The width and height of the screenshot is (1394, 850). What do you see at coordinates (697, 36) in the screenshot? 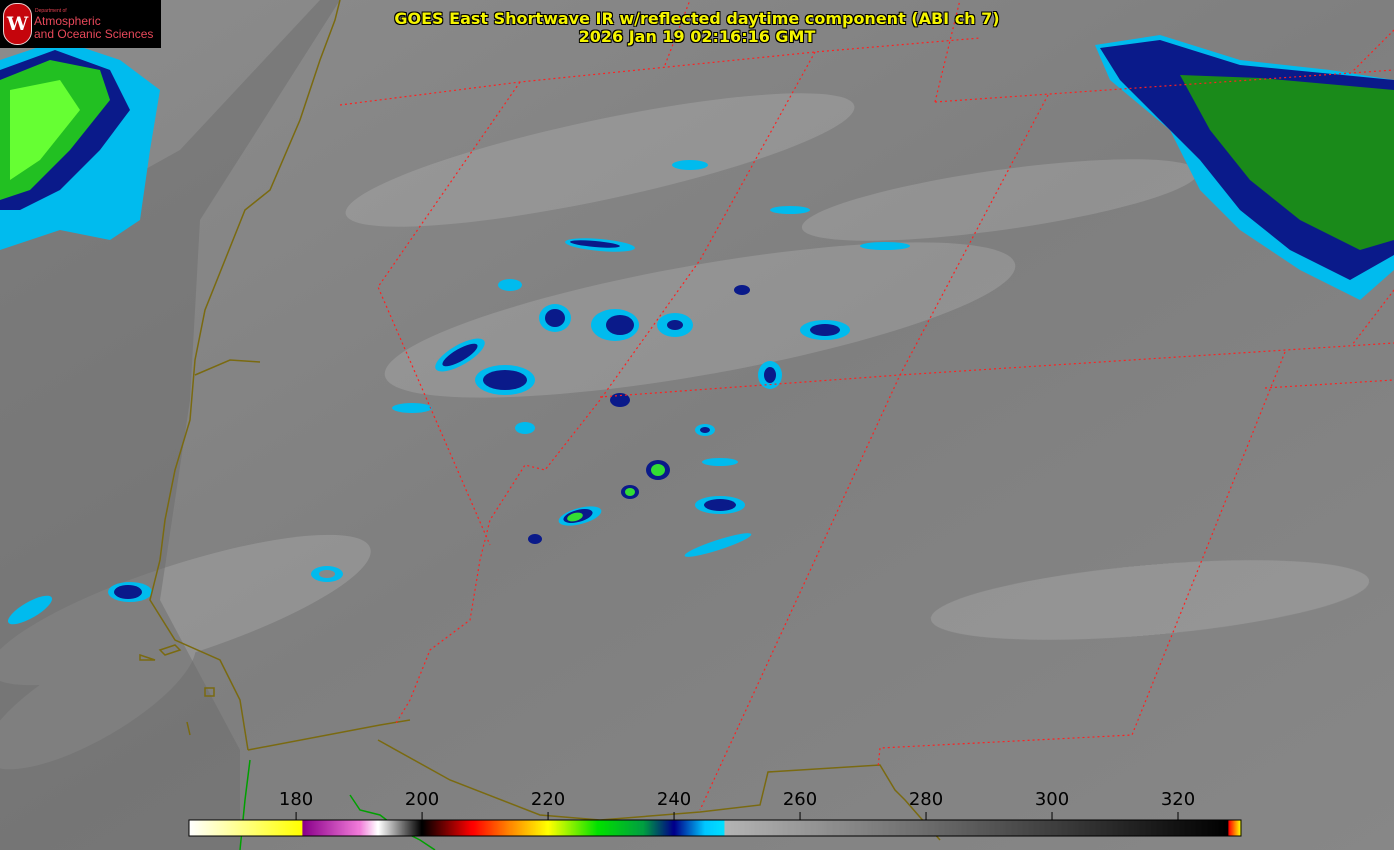
I see `image-timestamp: 2026 Jan 19 02:16:16 GMT` at bounding box center [697, 36].